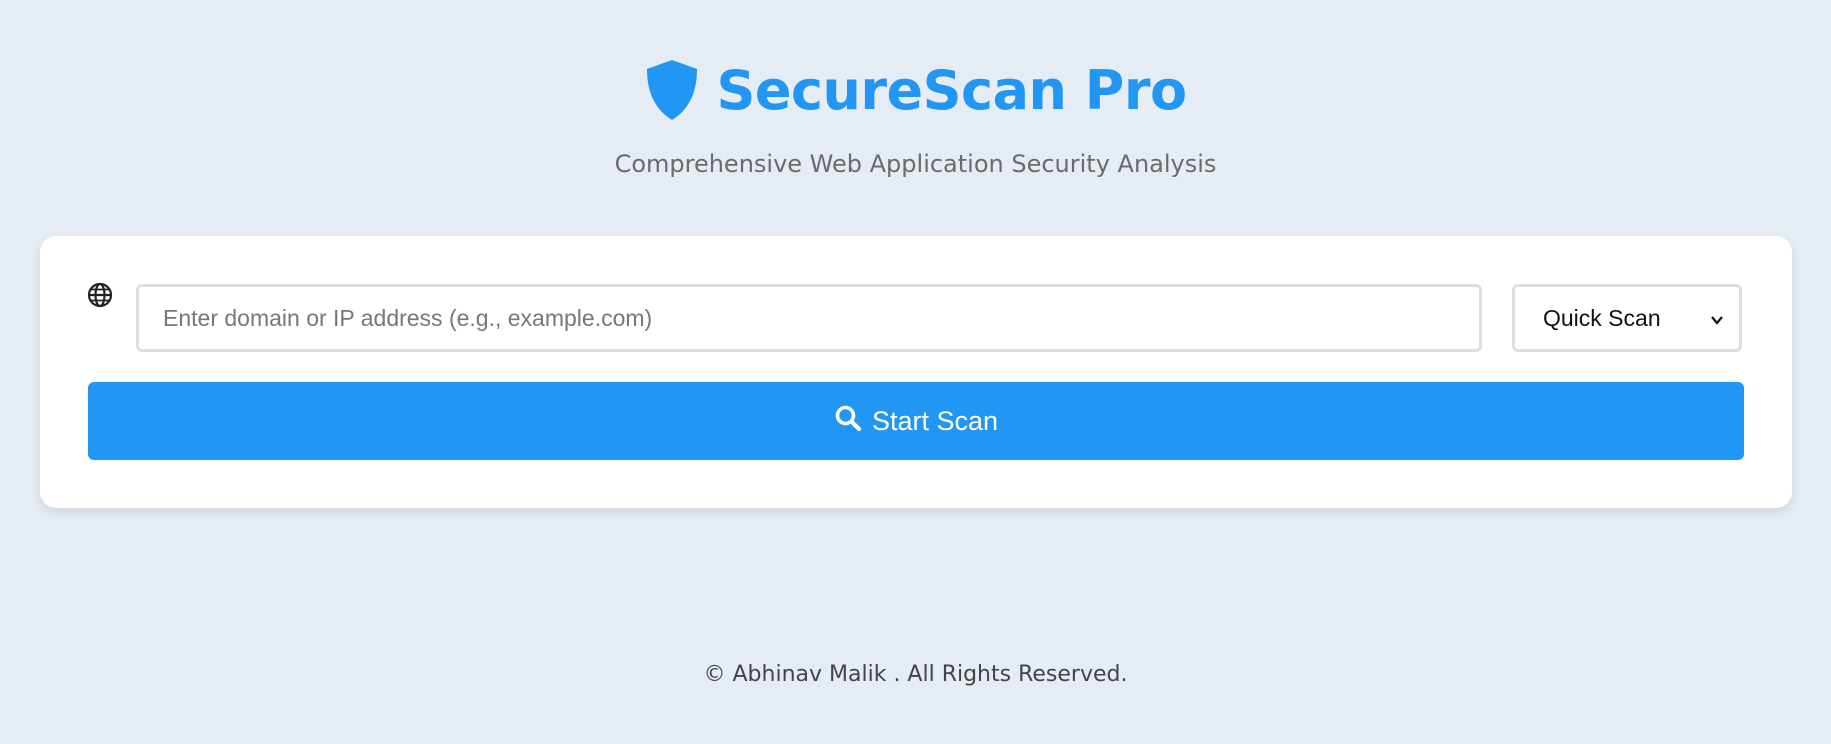 The height and width of the screenshot is (744, 1831). I want to click on start-scan-button: Start Scan, so click(916, 421).